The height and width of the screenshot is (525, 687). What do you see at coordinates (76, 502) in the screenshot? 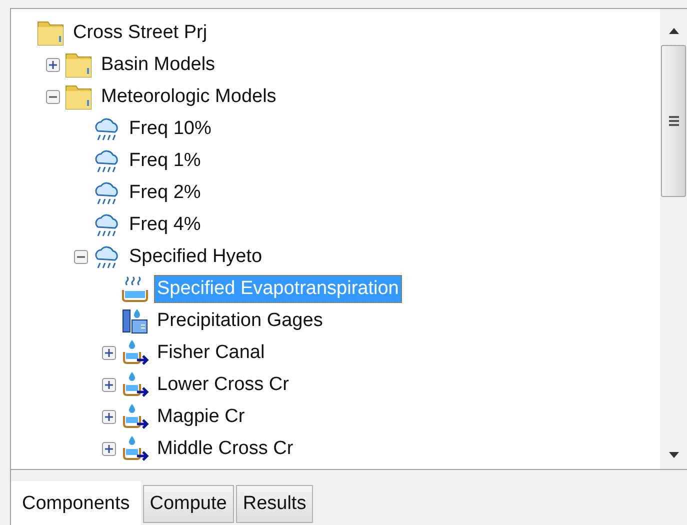
I see `tab: Components` at bounding box center [76, 502].